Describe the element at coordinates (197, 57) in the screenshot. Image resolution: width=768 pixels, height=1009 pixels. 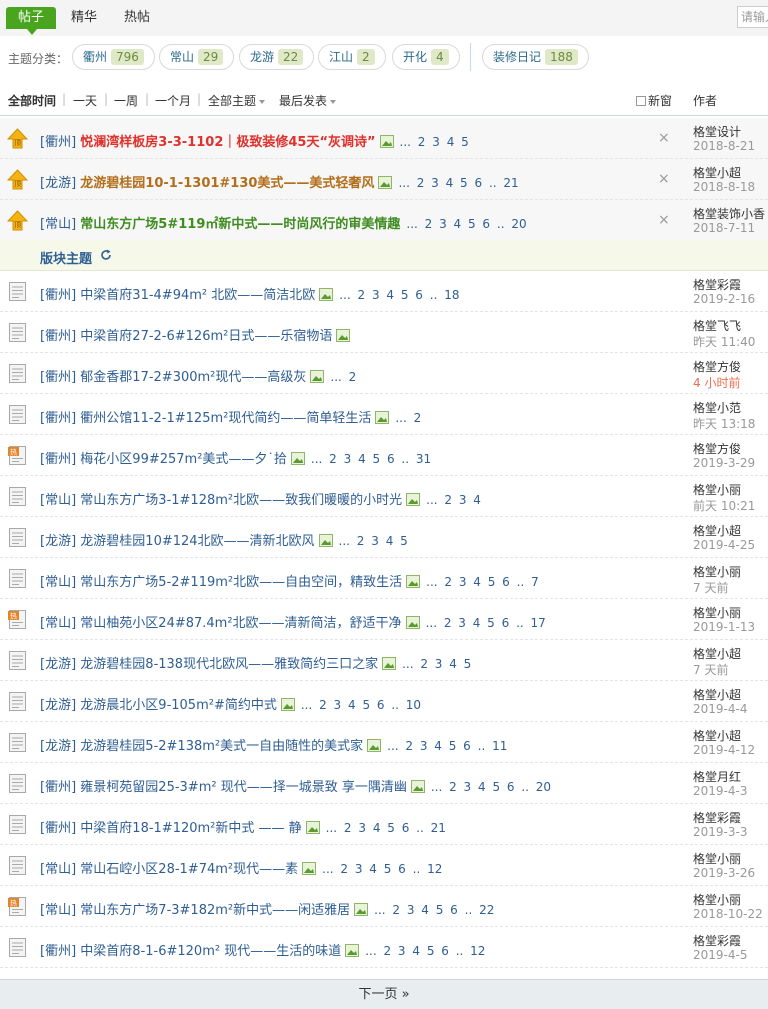
I see `category-changshan: 常山 29` at that location.